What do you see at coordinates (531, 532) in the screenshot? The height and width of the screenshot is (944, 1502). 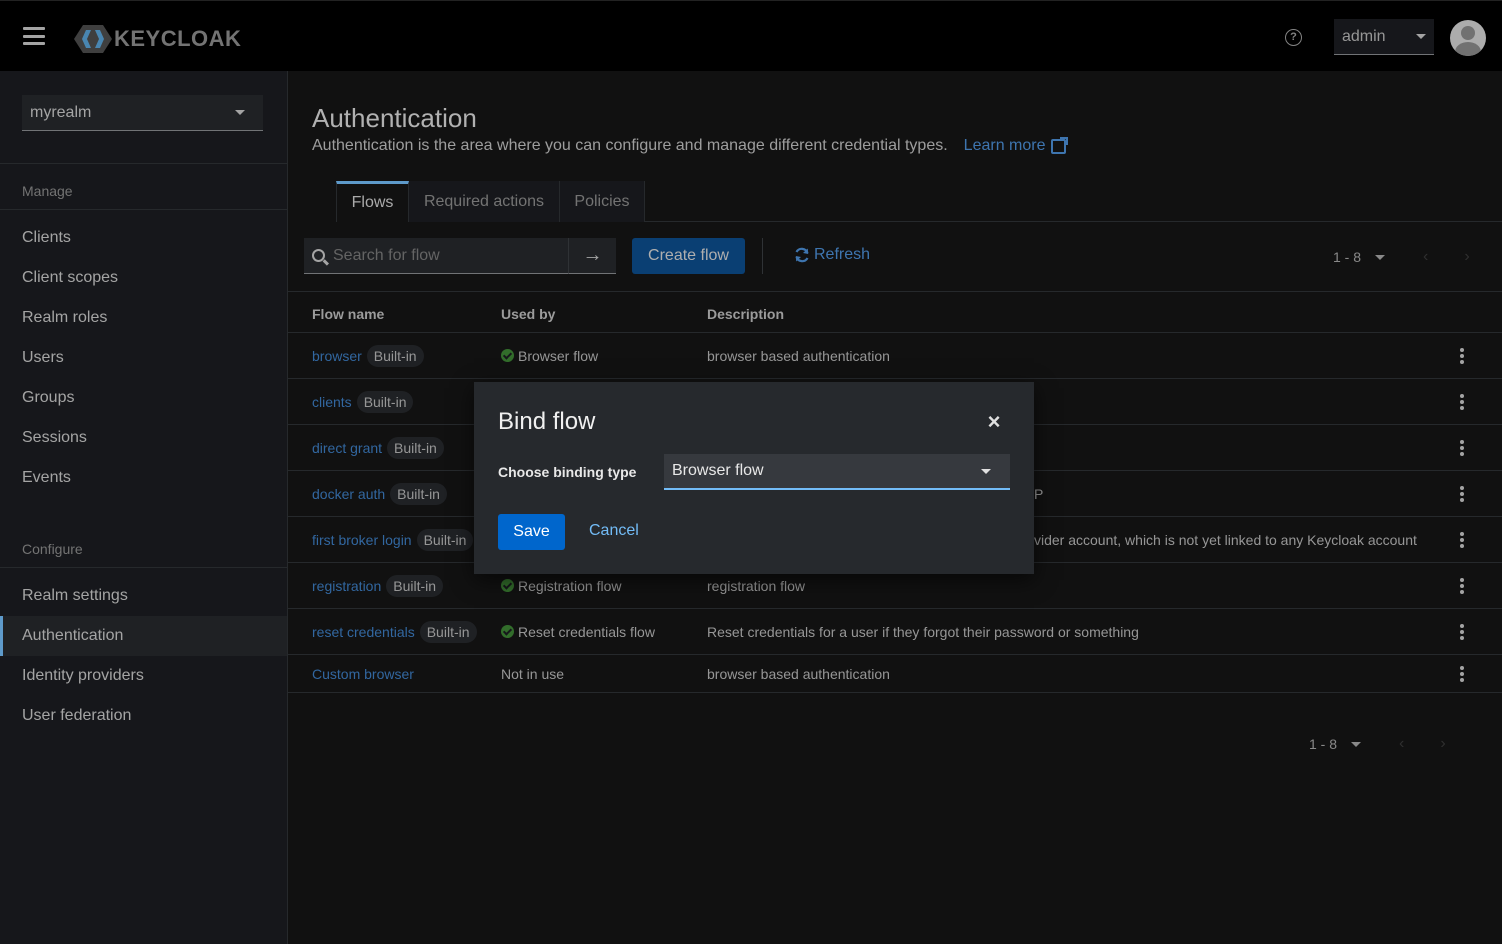 I see `save-button: Save` at bounding box center [531, 532].